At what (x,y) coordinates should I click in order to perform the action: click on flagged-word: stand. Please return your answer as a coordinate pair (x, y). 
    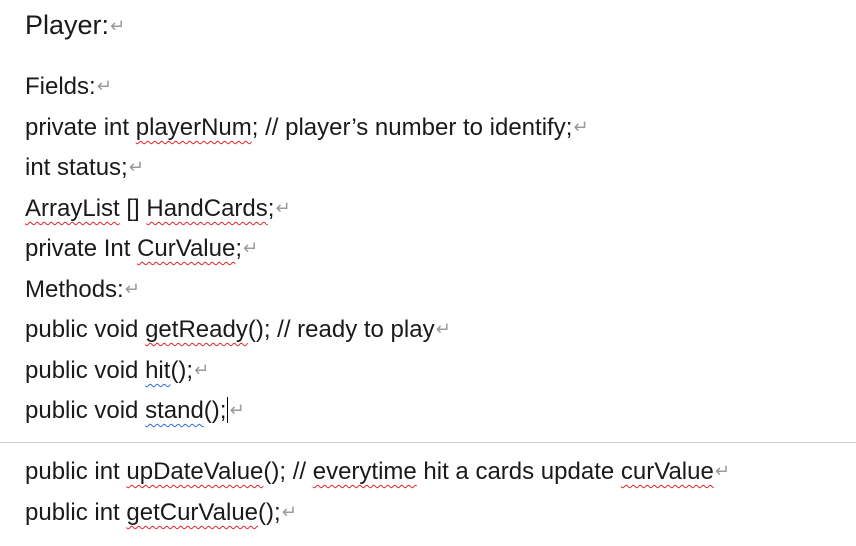
    Looking at the image, I should click on (174, 410).